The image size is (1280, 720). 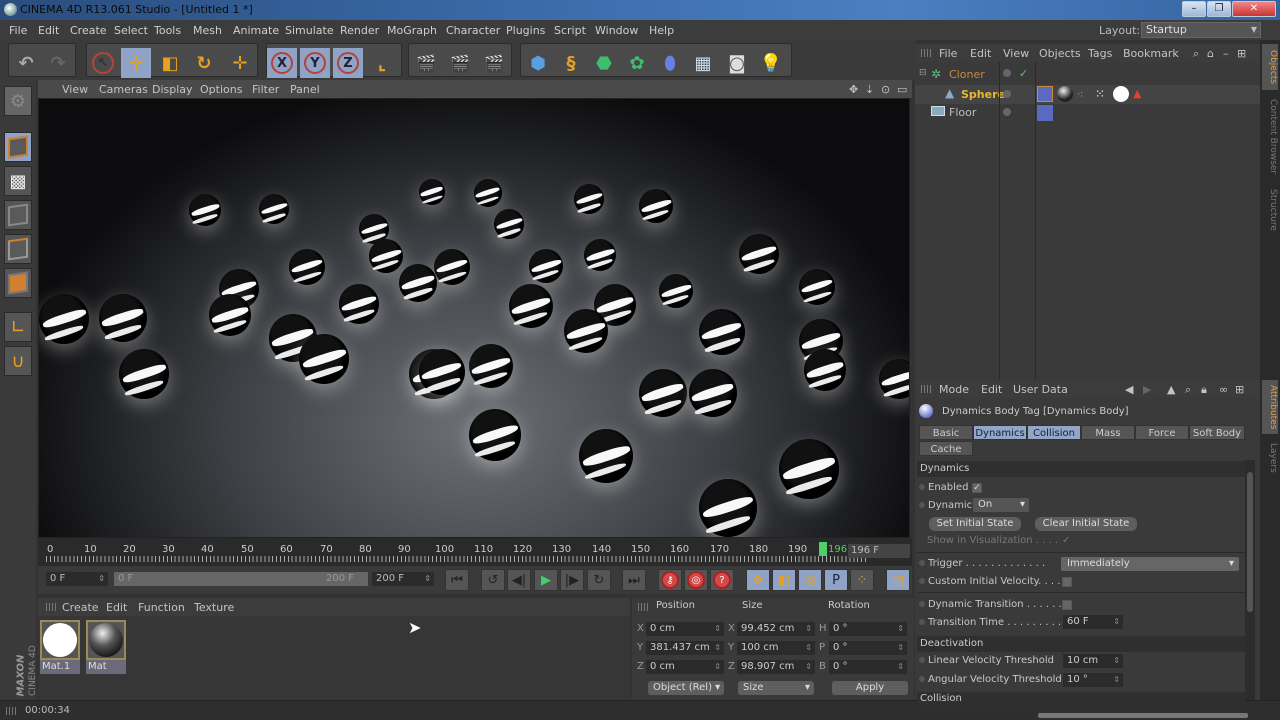 I want to click on material-menu-create: Create, so click(x=80, y=607).